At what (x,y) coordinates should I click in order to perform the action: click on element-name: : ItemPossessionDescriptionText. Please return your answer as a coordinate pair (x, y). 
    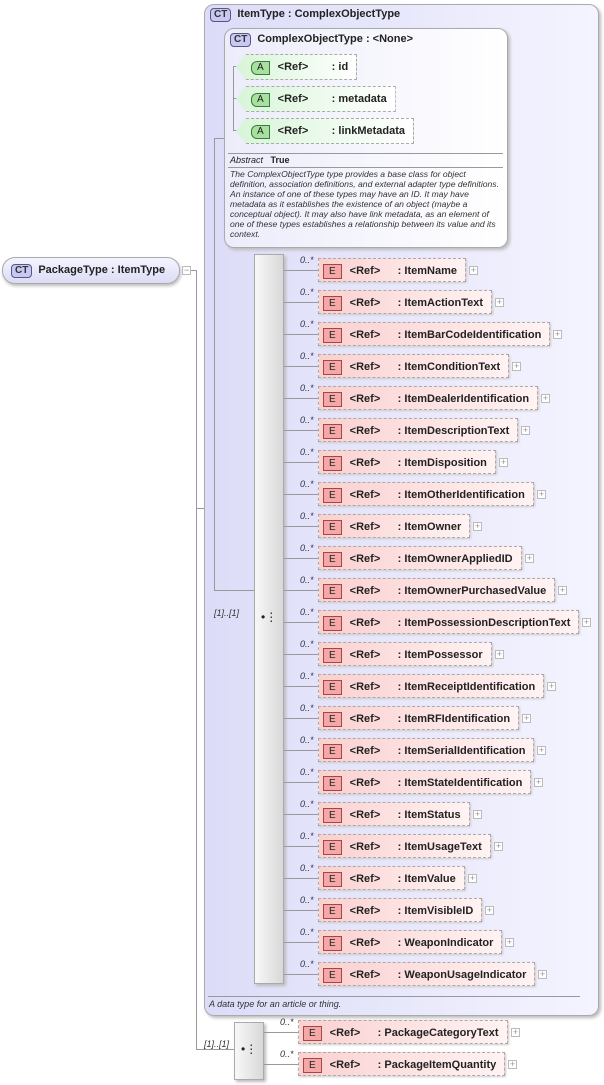
    Looking at the image, I should click on (484, 623).